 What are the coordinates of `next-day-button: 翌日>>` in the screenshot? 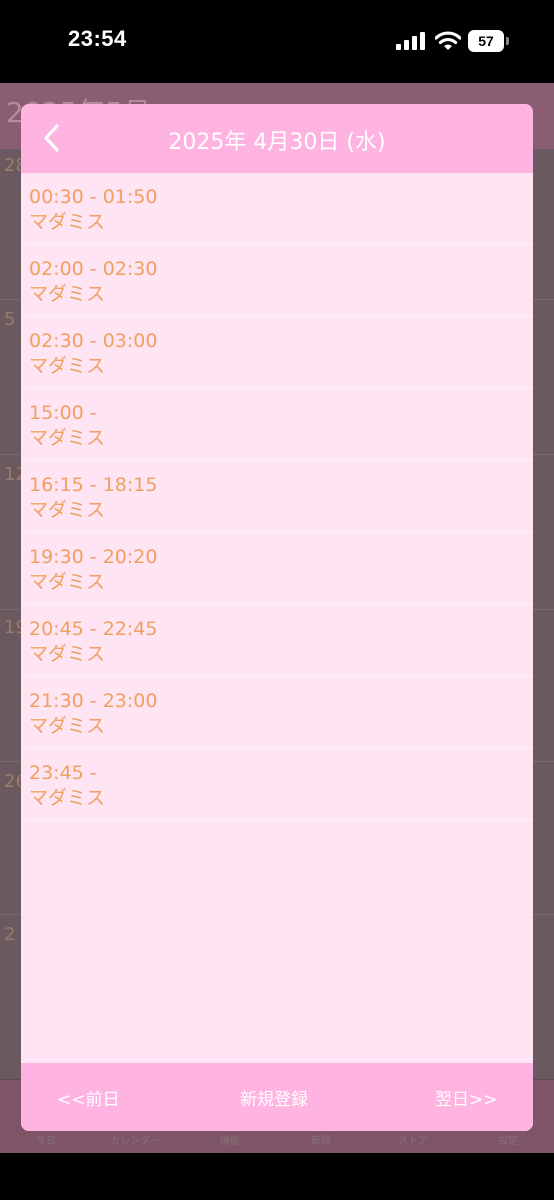 It's located at (466, 1097).